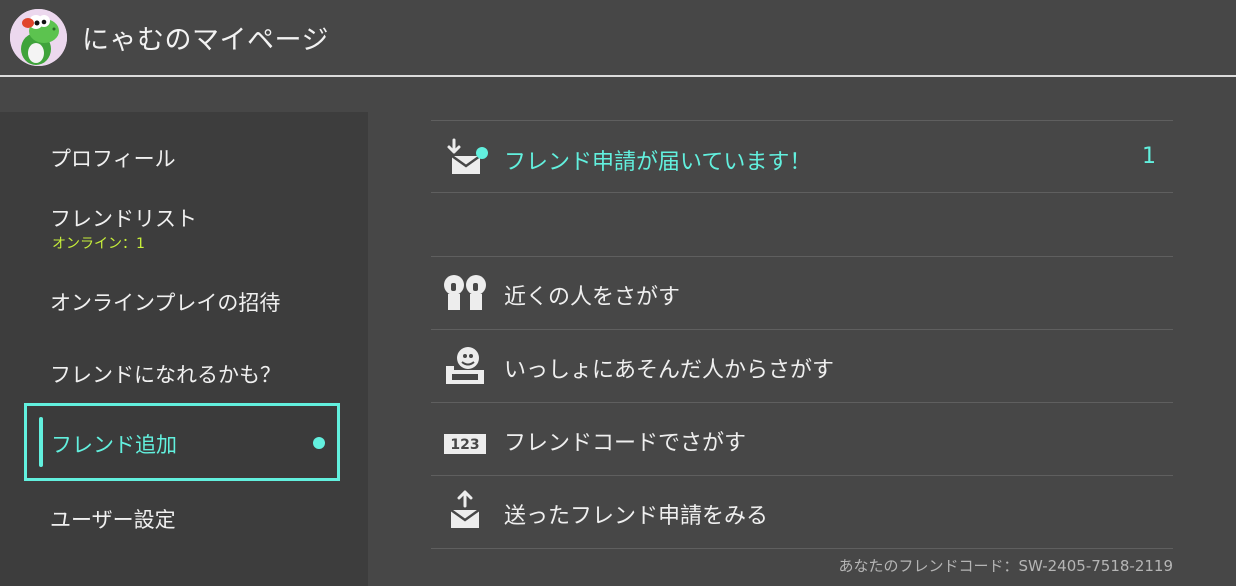 The height and width of the screenshot is (586, 1236). Describe the element at coordinates (319, 443) in the screenshot. I see `notification-dot` at that location.